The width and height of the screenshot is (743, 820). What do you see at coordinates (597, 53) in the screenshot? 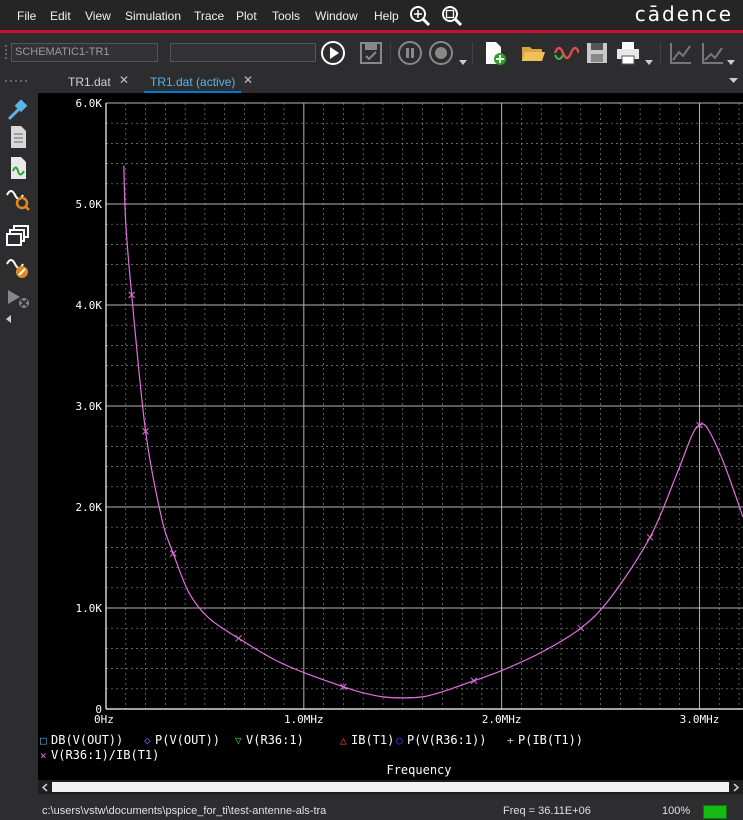
I see `save-icon` at bounding box center [597, 53].